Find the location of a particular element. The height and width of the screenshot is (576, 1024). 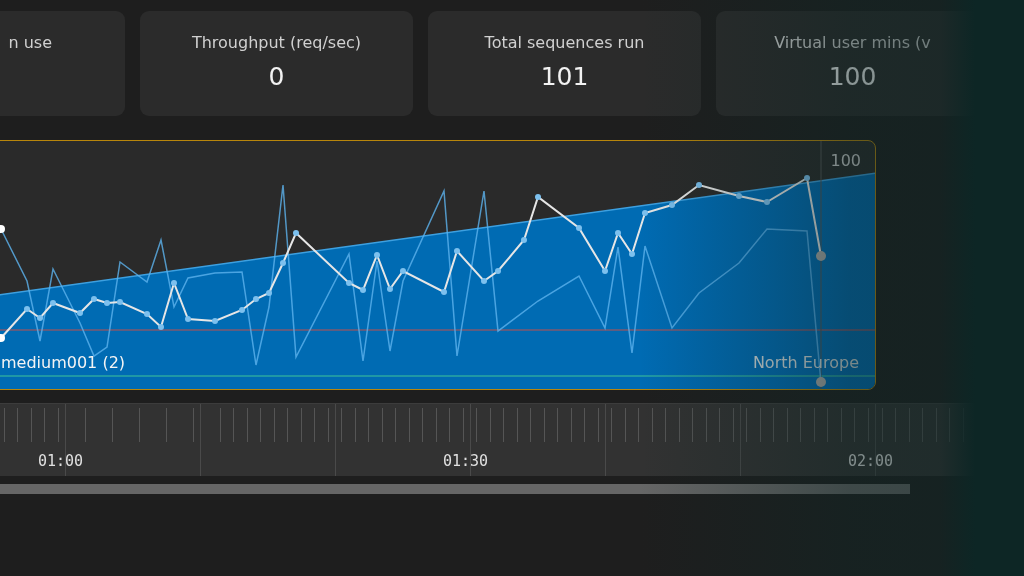

stat-value: 0 is located at coordinates (276, 76).